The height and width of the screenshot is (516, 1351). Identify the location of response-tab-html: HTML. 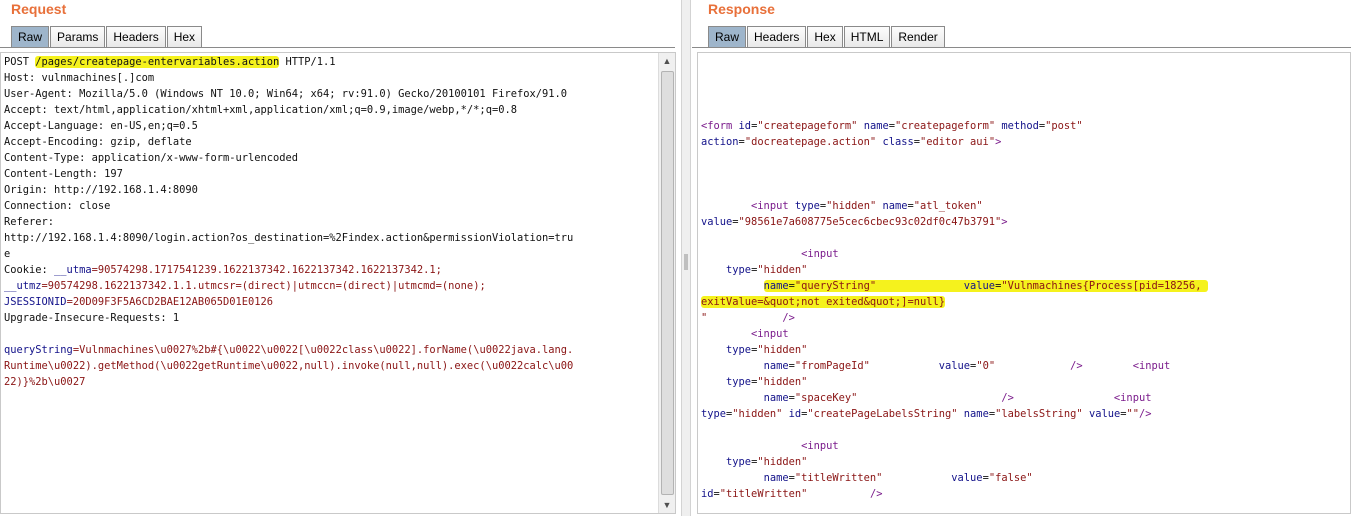
(867, 36).